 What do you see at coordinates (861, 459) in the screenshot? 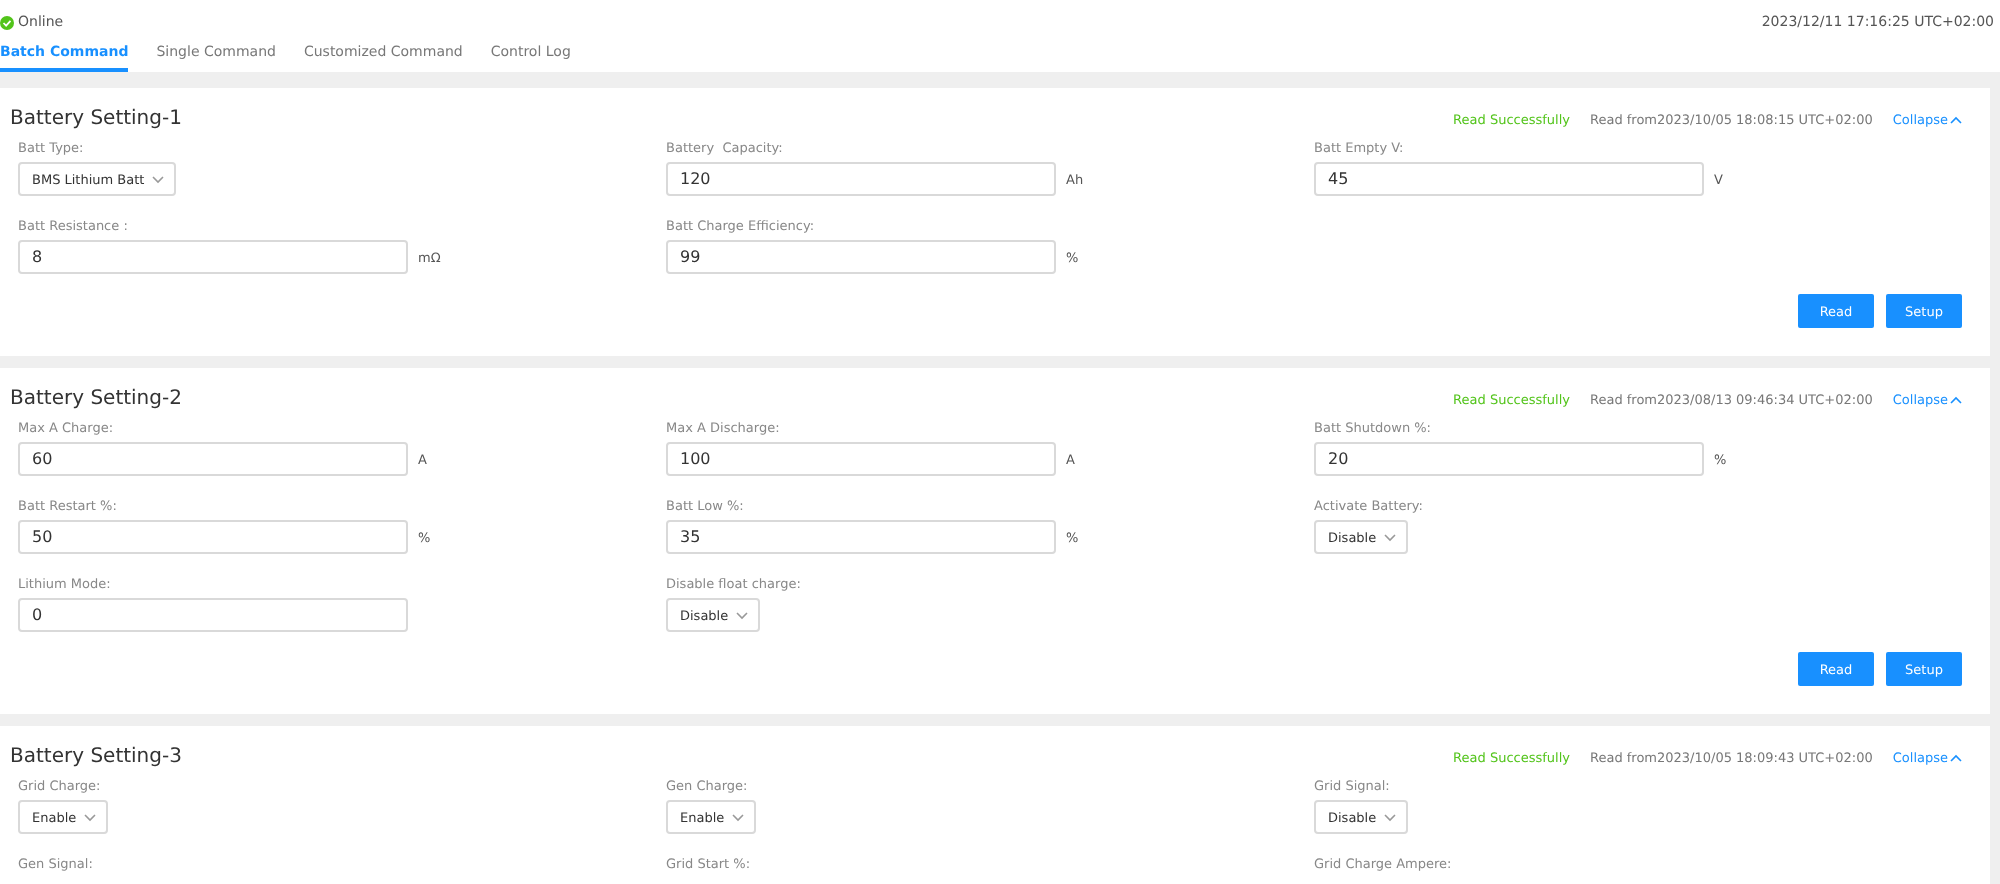
I see `input-field: 100` at bounding box center [861, 459].